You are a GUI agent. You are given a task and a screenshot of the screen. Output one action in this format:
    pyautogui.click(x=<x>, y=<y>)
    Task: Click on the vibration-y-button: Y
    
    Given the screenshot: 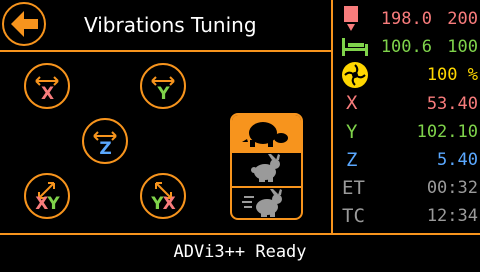 What is the action you would take?
    pyautogui.click(x=163, y=86)
    